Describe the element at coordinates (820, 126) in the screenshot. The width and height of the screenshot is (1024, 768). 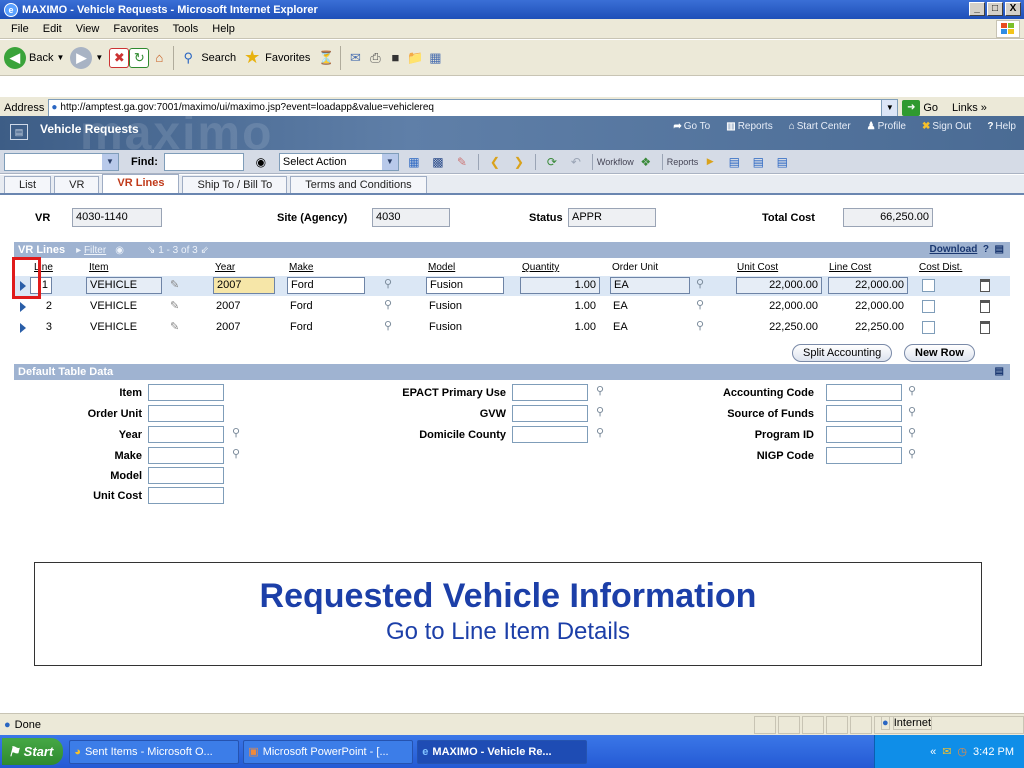
I see `start-center-link: ⌂ Start Center` at that location.